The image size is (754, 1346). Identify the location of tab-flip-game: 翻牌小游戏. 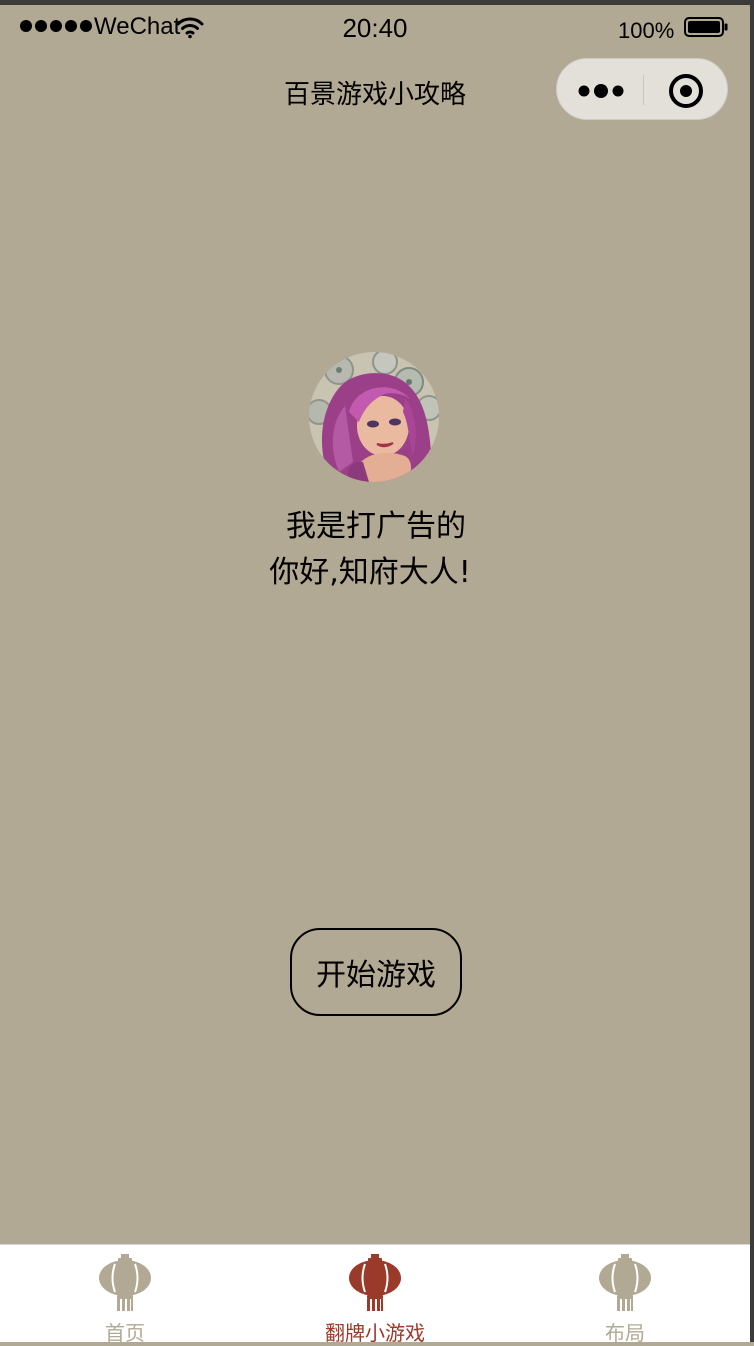
(375, 1295).